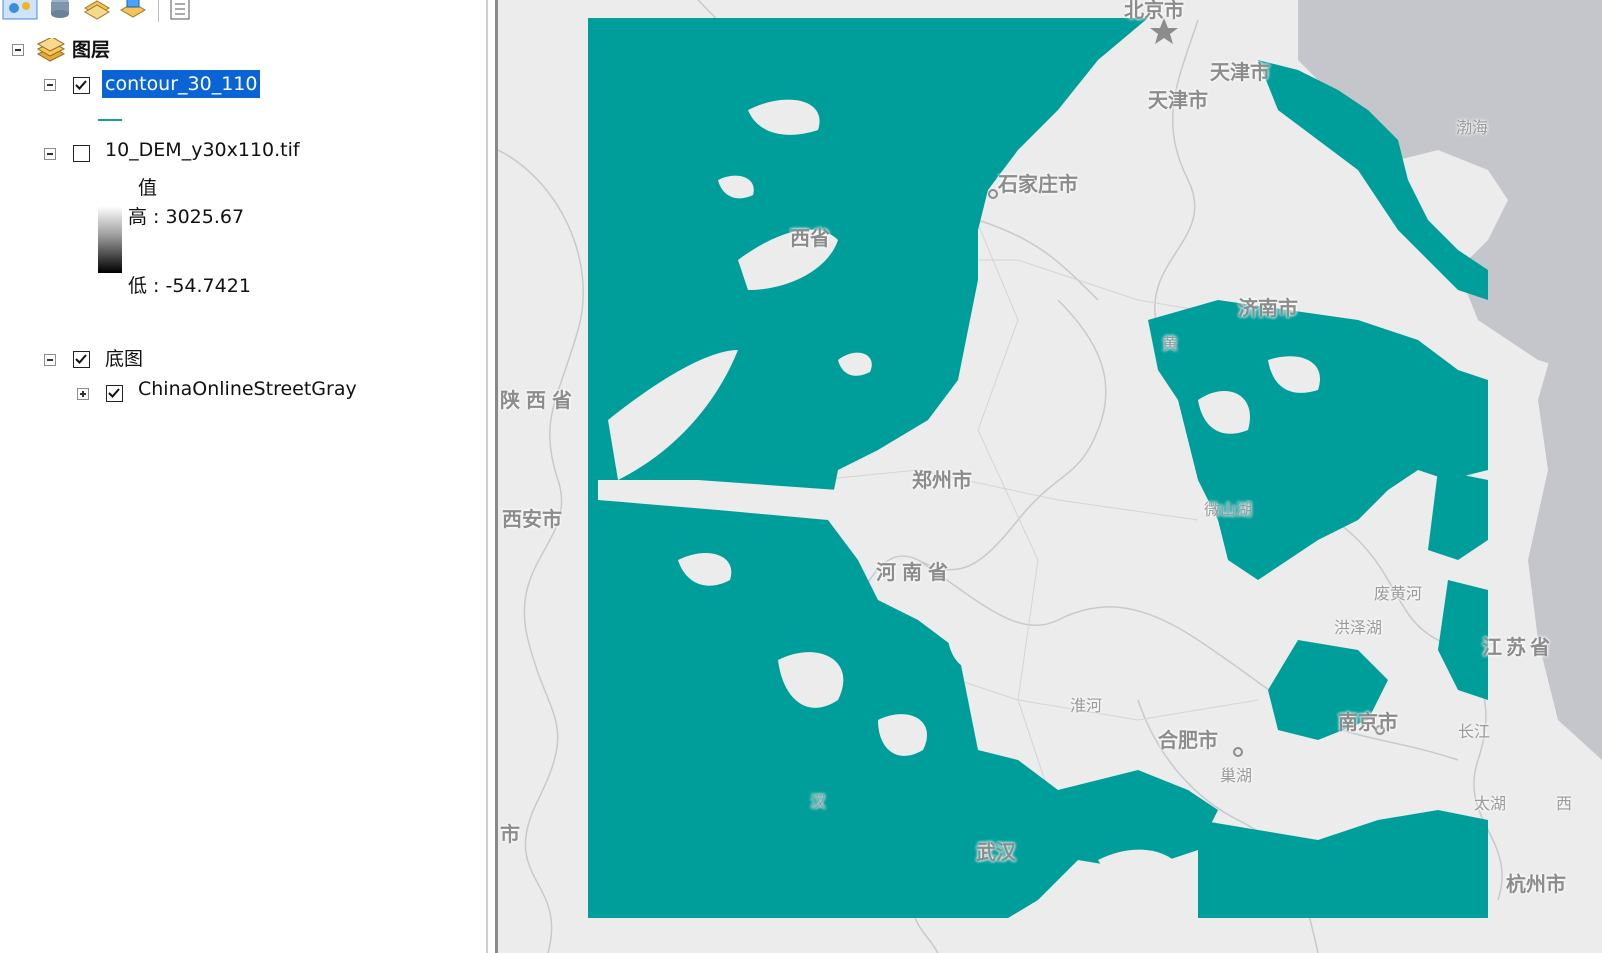 The image size is (1602, 953). I want to click on list-by-visibility-icon, so click(97, 11).